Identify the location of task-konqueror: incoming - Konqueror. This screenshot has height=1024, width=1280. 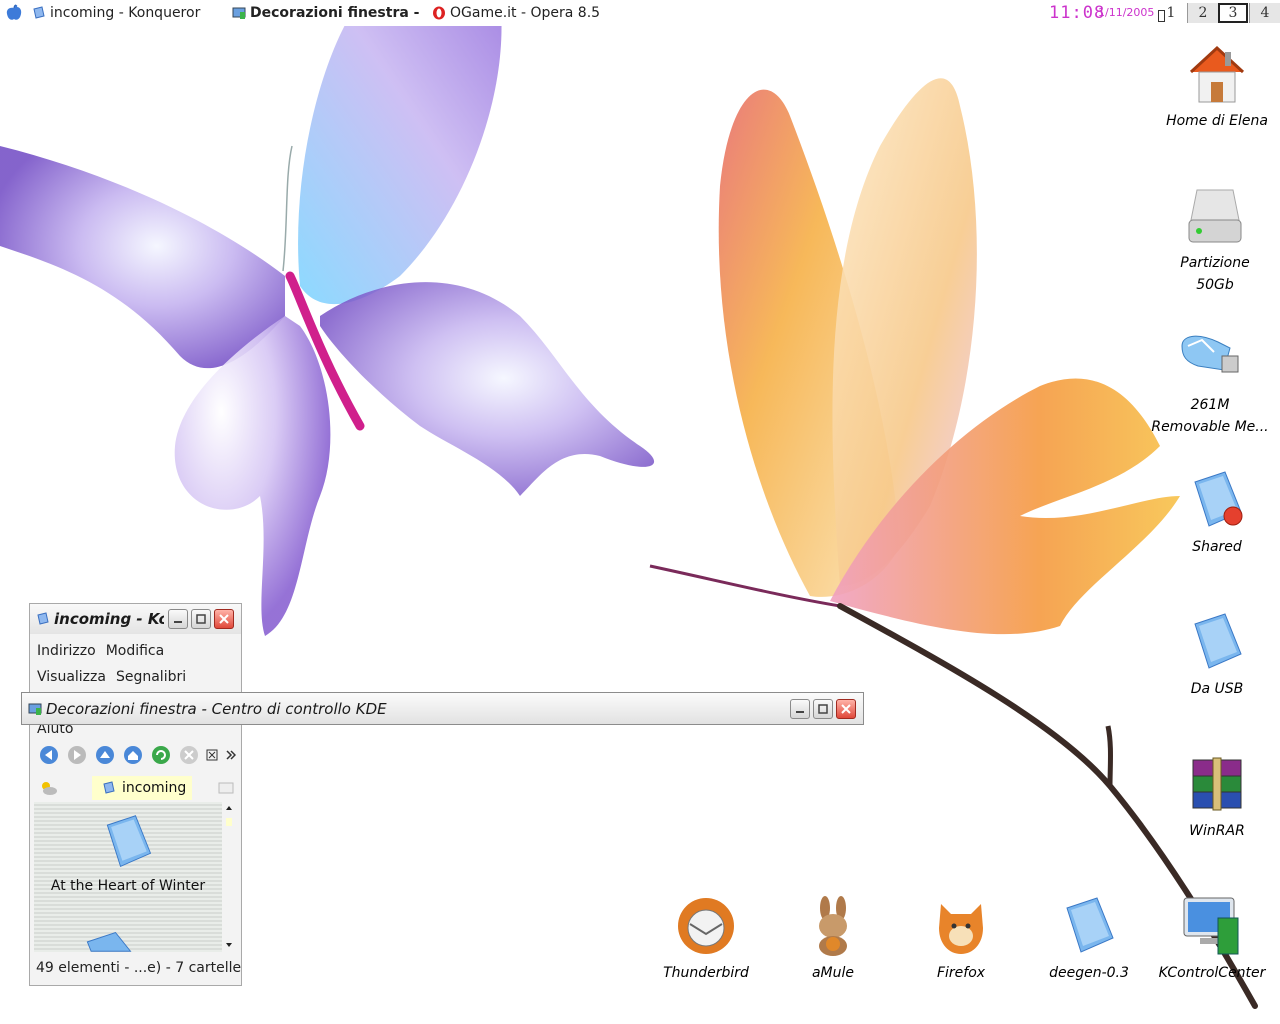
(116, 13).